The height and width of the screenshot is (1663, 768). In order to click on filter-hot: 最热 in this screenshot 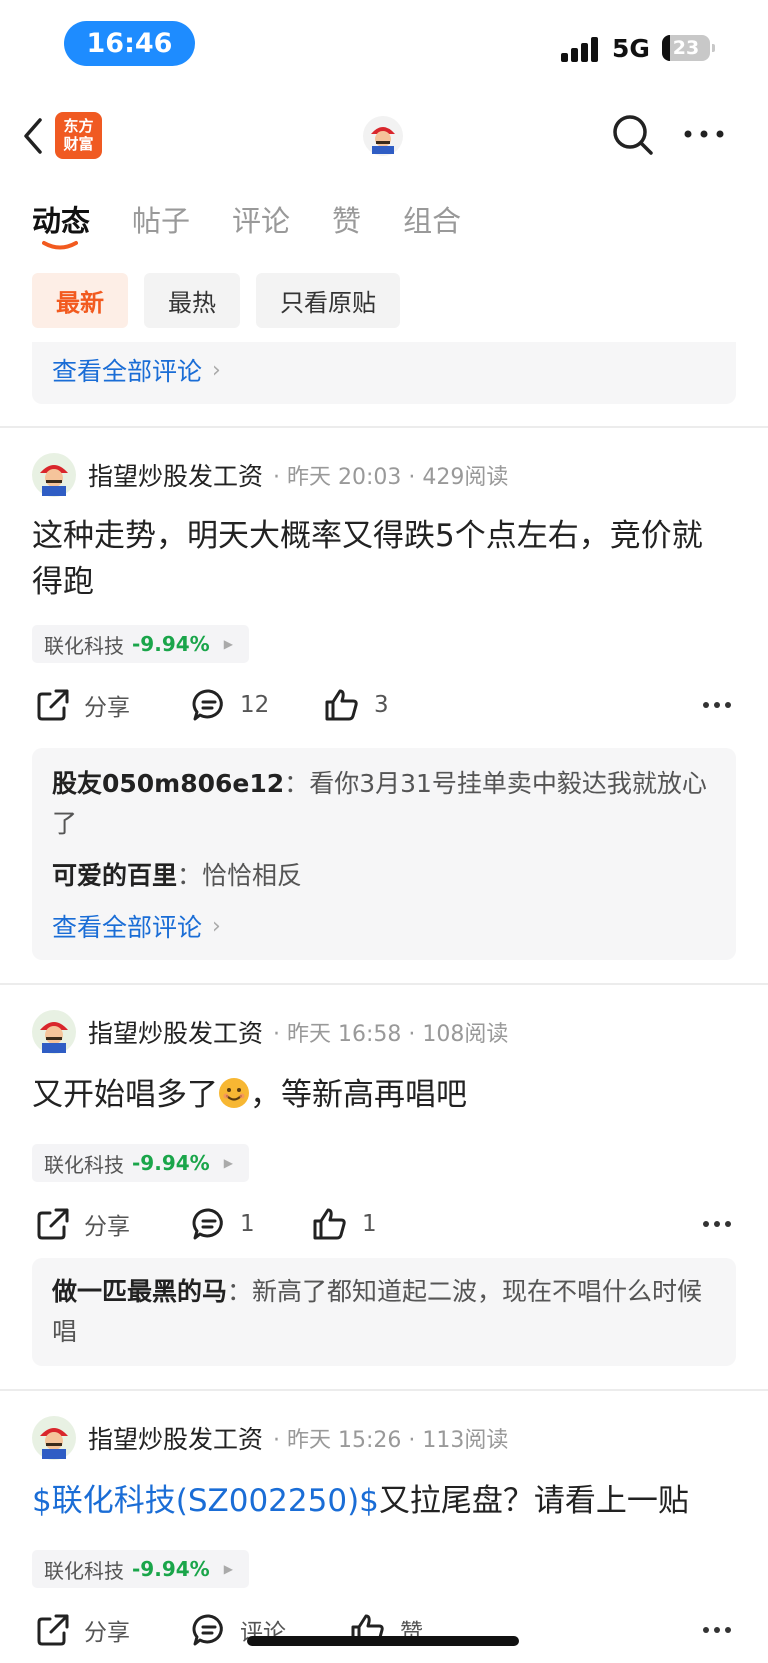, I will do `click(192, 300)`.